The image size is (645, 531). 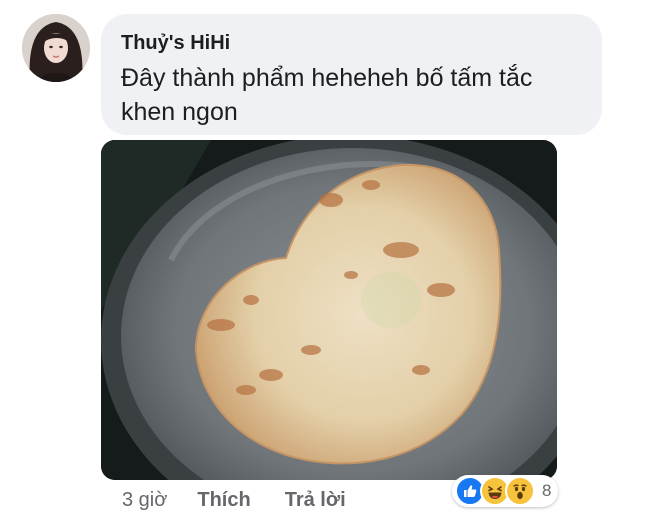 I want to click on reply-button: Trả lời, so click(x=315, y=500).